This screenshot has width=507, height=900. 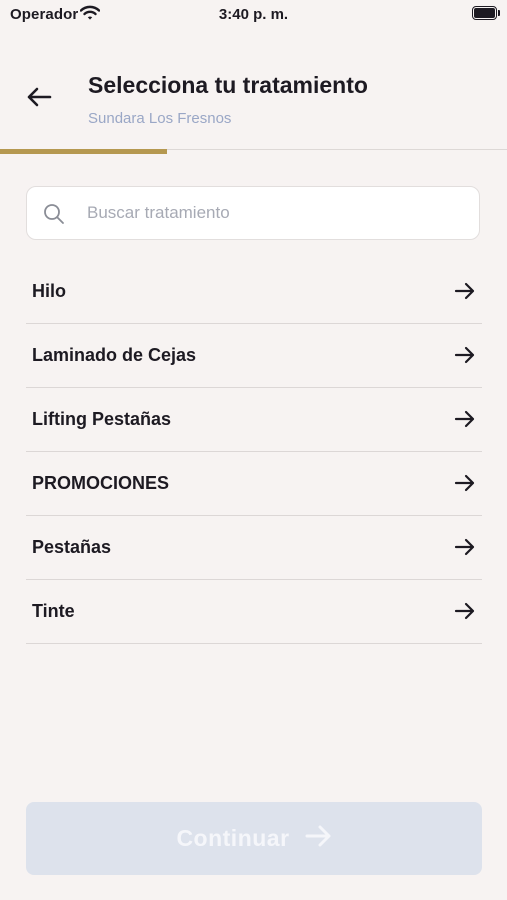 What do you see at coordinates (254, 420) in the screenshot?
I see `list-item: Lifting Pestañas` at bounding box center [254, 420].